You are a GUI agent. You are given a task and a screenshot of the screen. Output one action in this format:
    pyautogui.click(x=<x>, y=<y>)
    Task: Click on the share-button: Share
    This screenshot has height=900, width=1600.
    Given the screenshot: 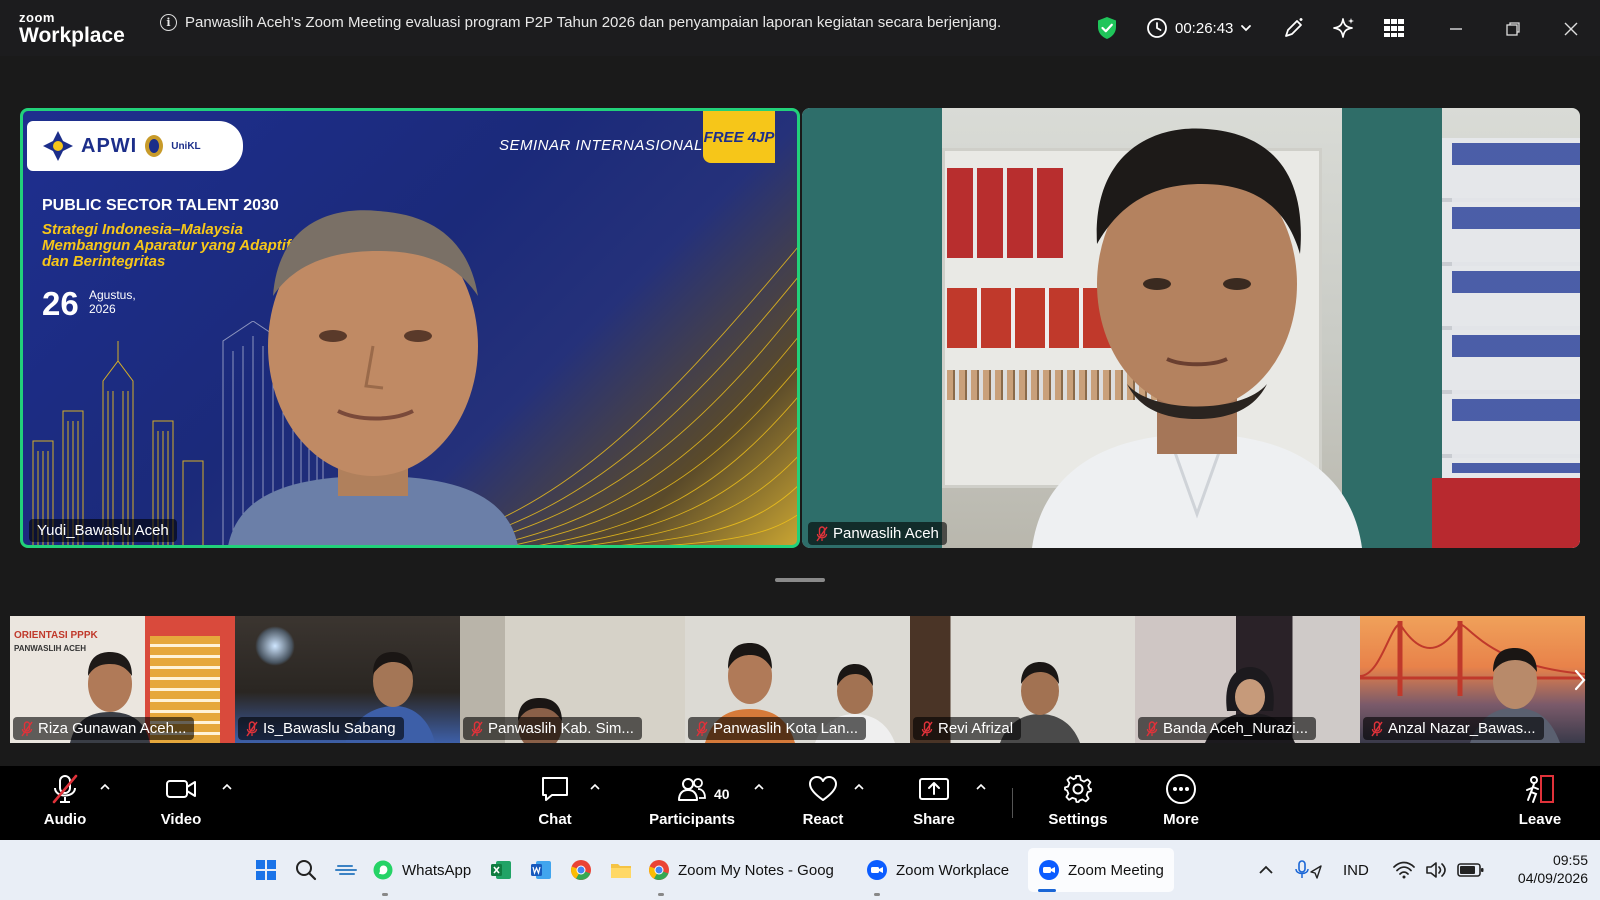 What is the action you would take?
    pyautogui.click(x=934, y=804)
    